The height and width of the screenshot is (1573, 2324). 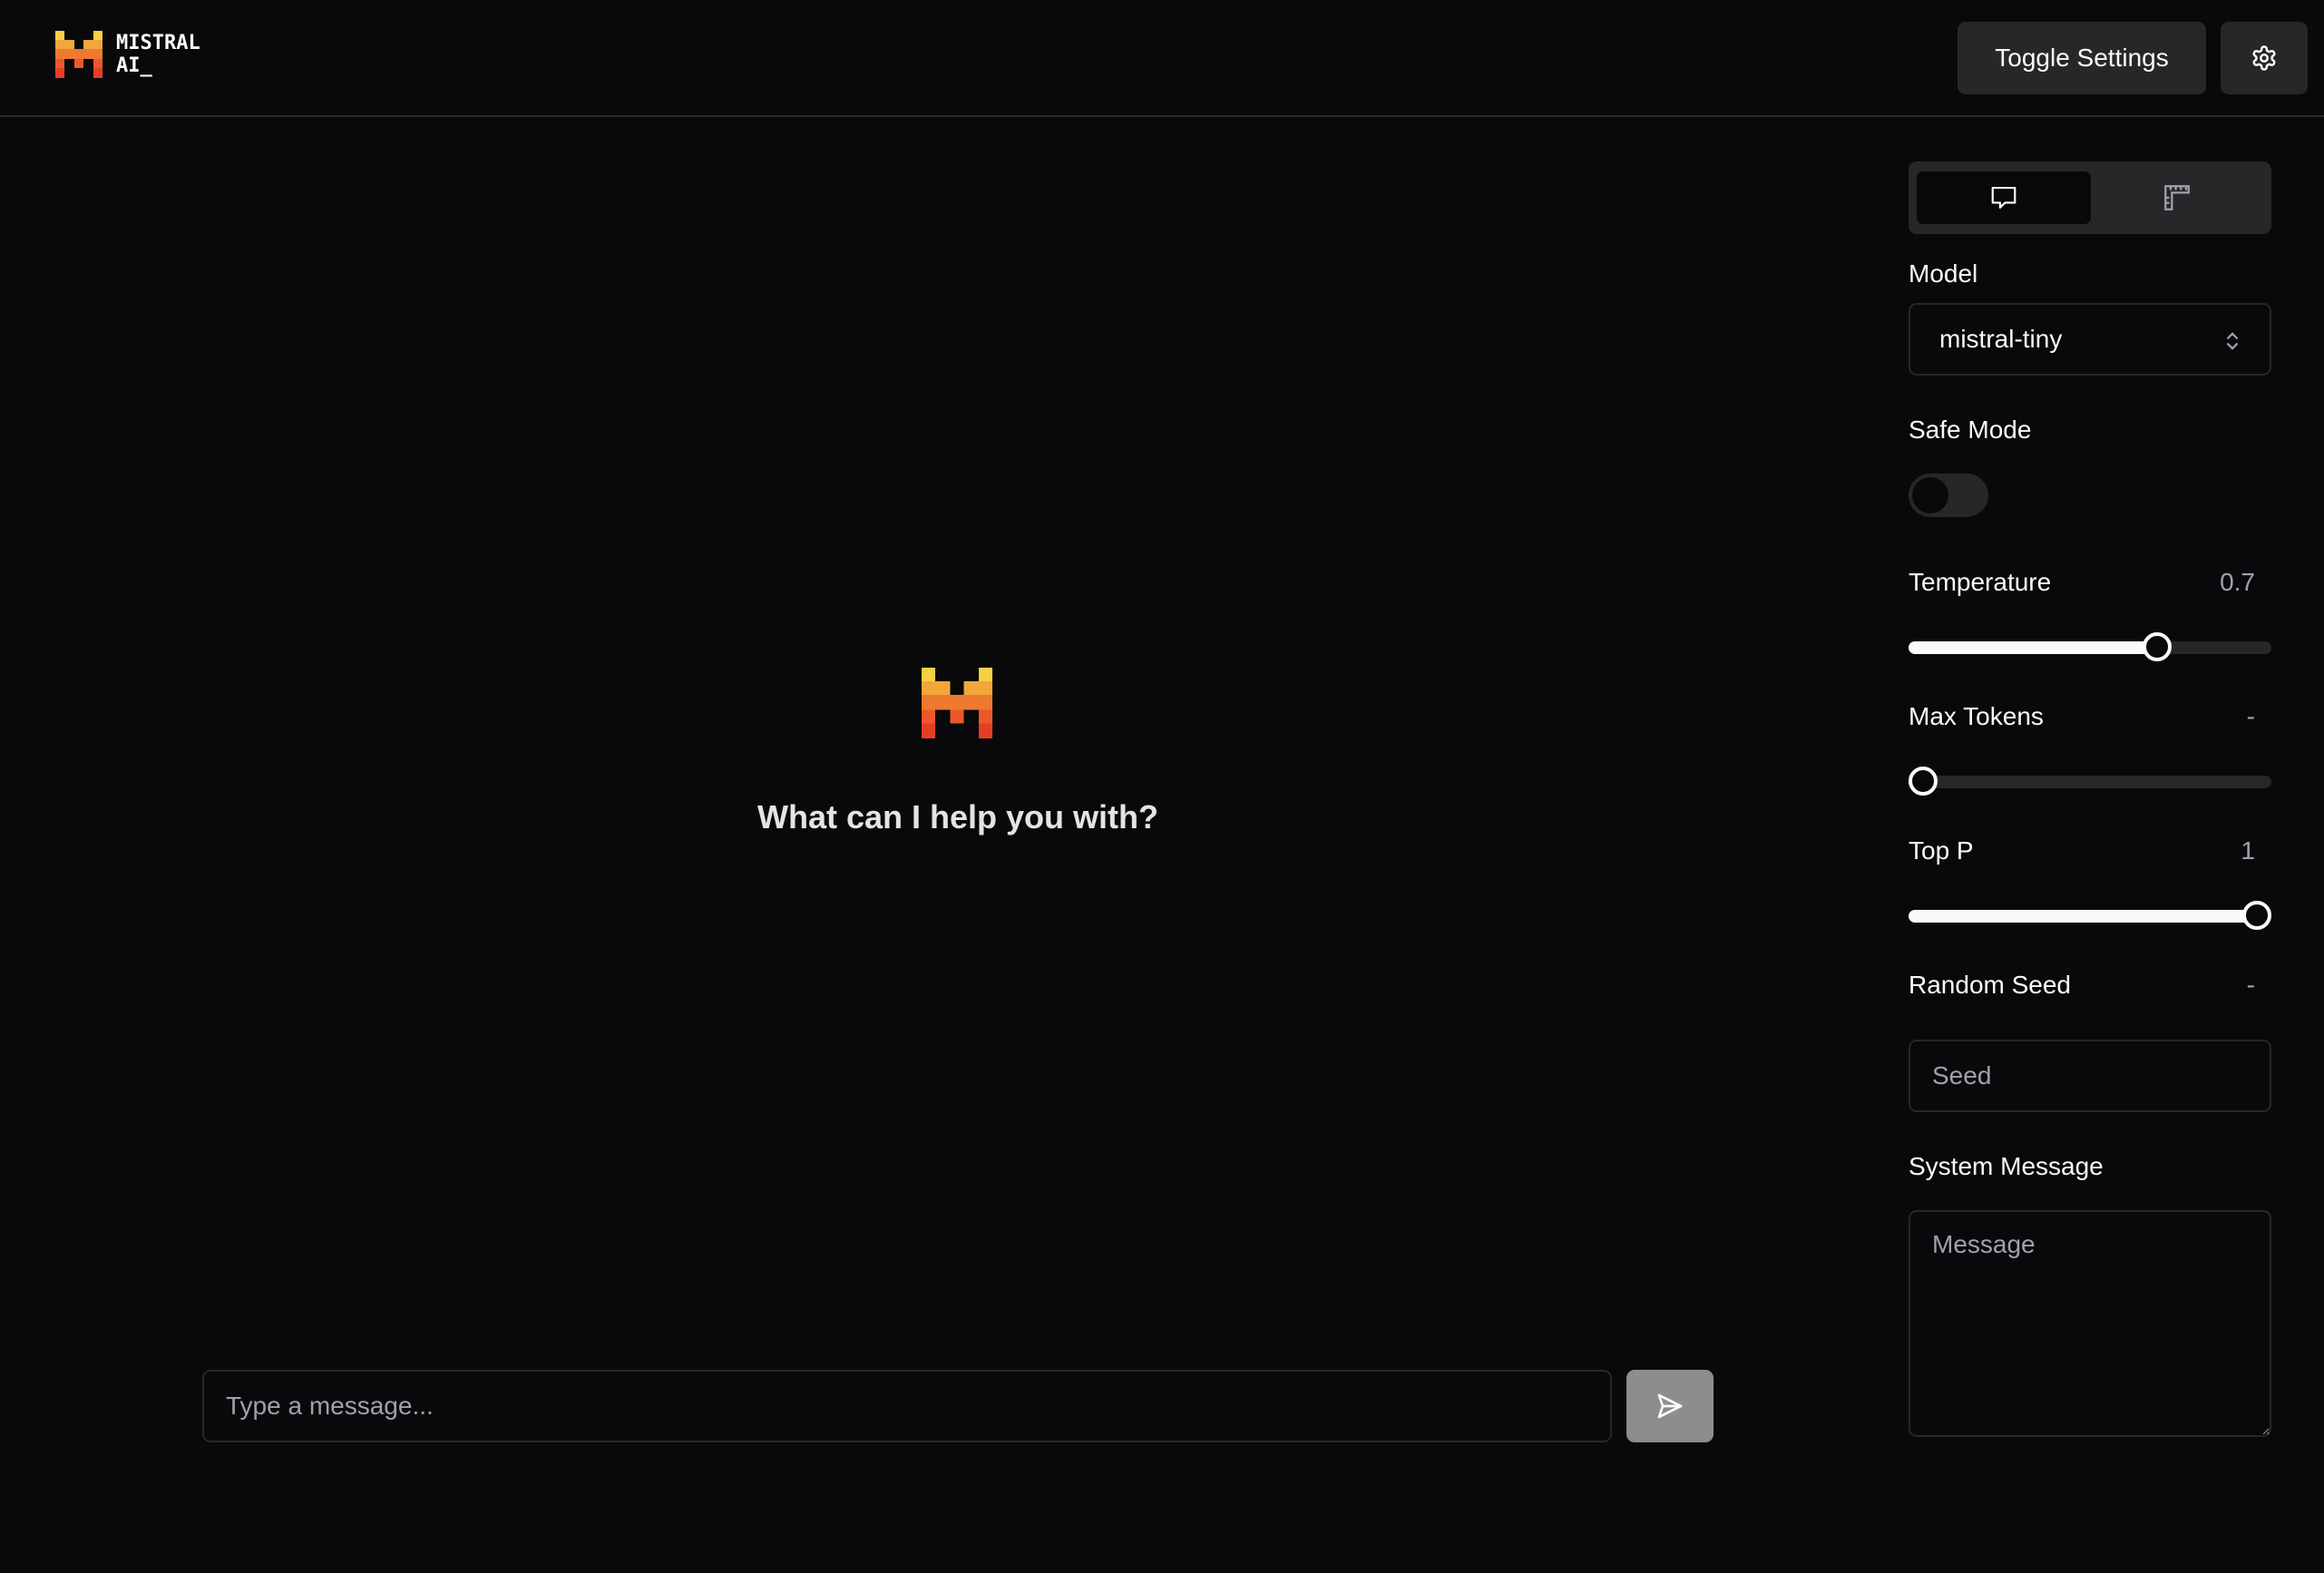 What do you see at coordinates (2248, 850) in the screenshot?
I see `top-p-value: 1` at bounding box center [2248, 850].